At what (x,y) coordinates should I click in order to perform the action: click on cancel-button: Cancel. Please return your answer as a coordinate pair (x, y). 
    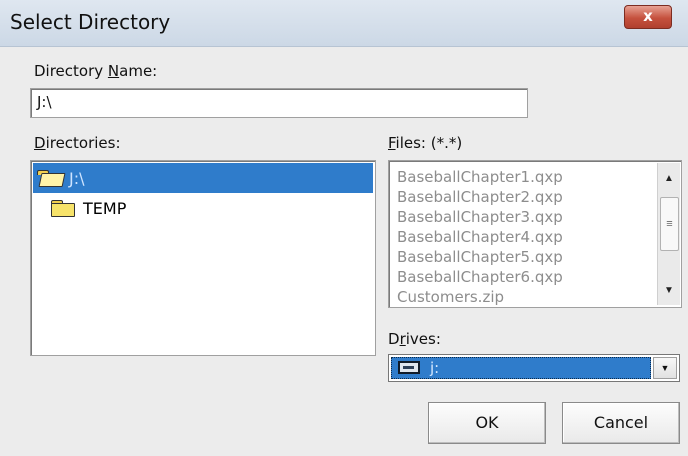
    Looking at the image, I should click on (621, 423).